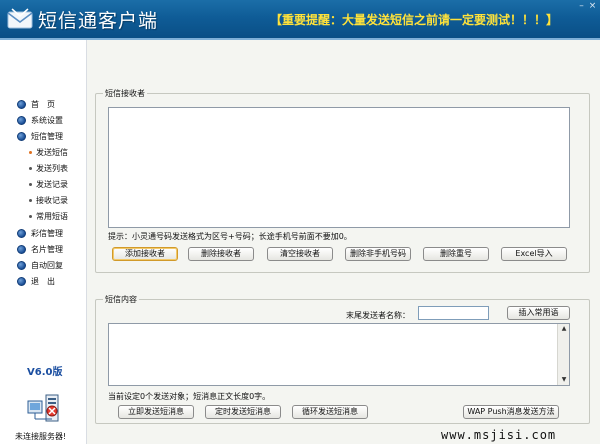 Image resolution: width=600 pixels, height=444 pixels. I want to click on nav-item-label: 自动回复, so click(47, 265).